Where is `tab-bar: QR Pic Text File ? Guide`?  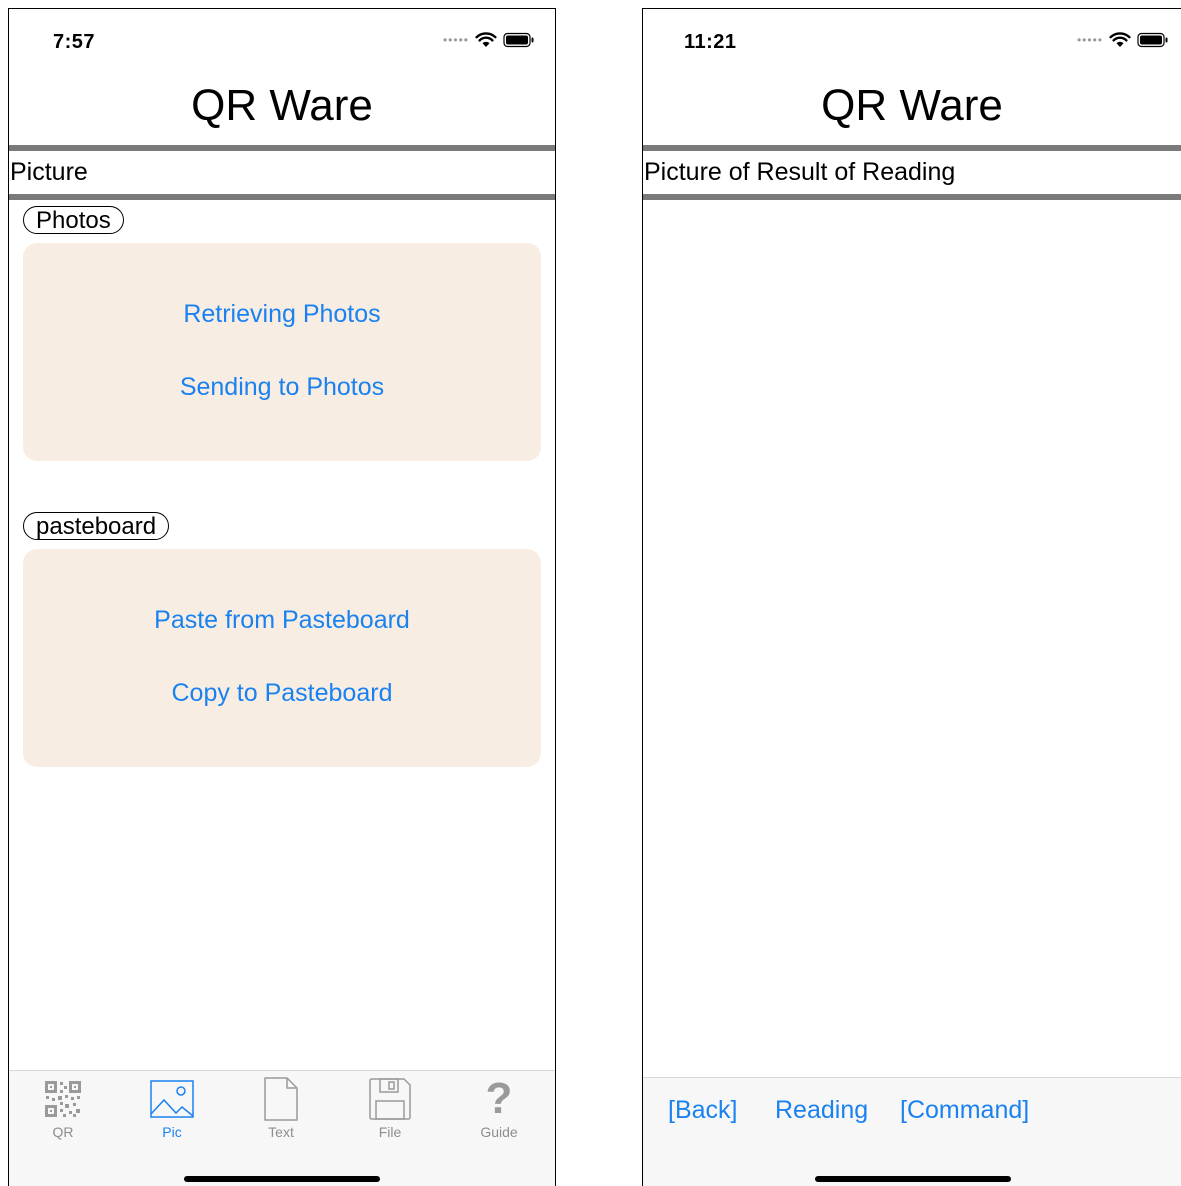 tab-bar: QR Pic Text File ? Guide is located at coordinates (282, 1128).